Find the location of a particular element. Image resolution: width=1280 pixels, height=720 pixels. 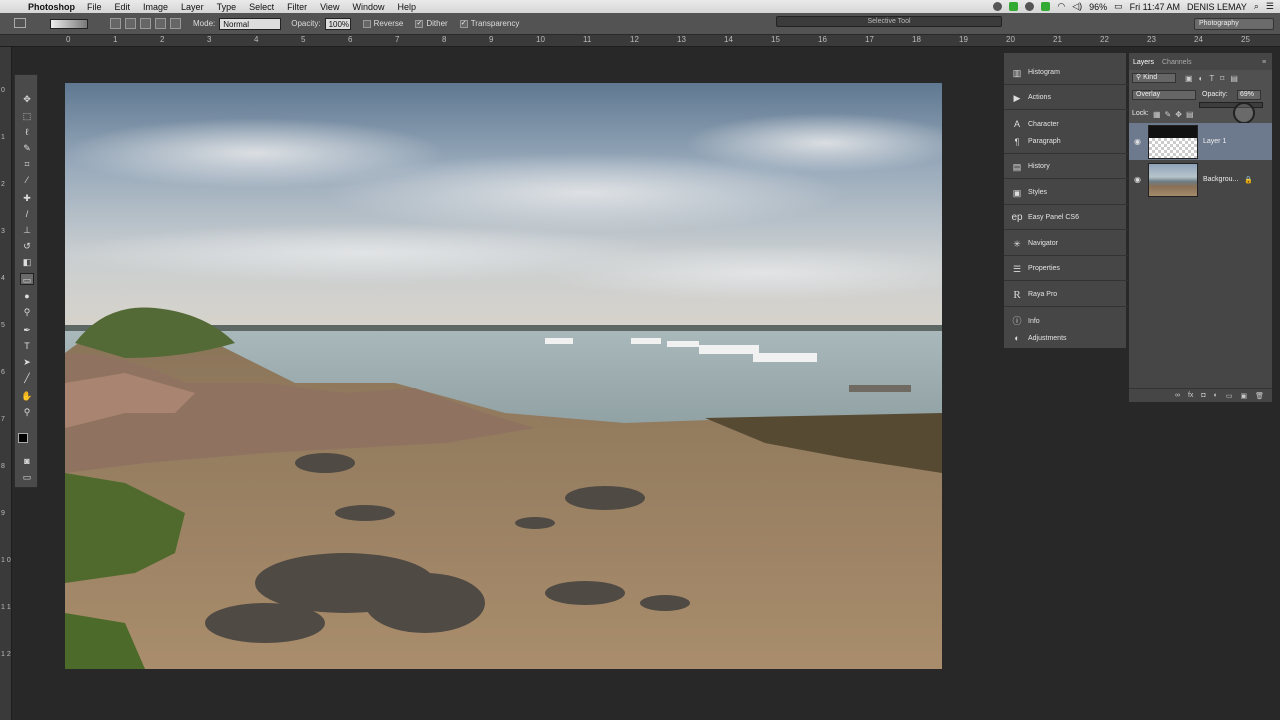

layer-style-icon: fx is located at coordinates (1190, 395).